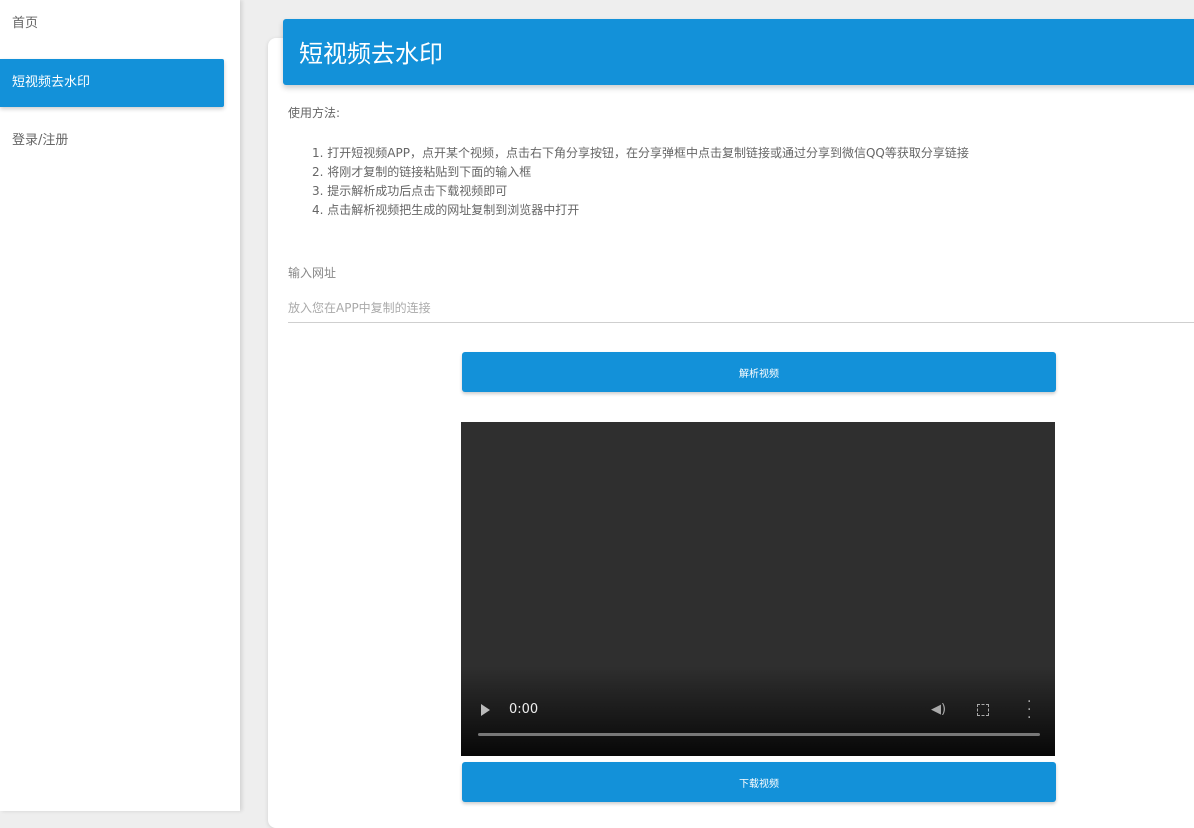 Image resolution: width=1194 pixels, height=828 pixels. Describe the element at coordinates (422, 172) in the screenshot. I see `instruction-step: 2. 将刚才复制的链接粘贴到下面的输入框` at that location.